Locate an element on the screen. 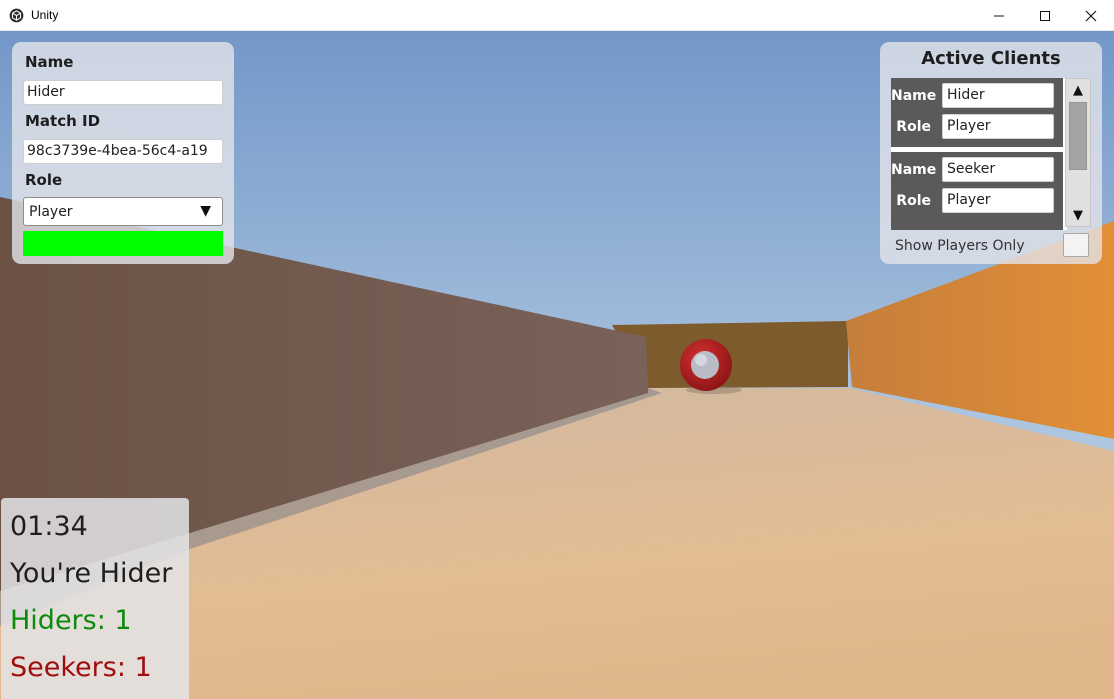  name-label: Name is located at coordinates (49, 62).